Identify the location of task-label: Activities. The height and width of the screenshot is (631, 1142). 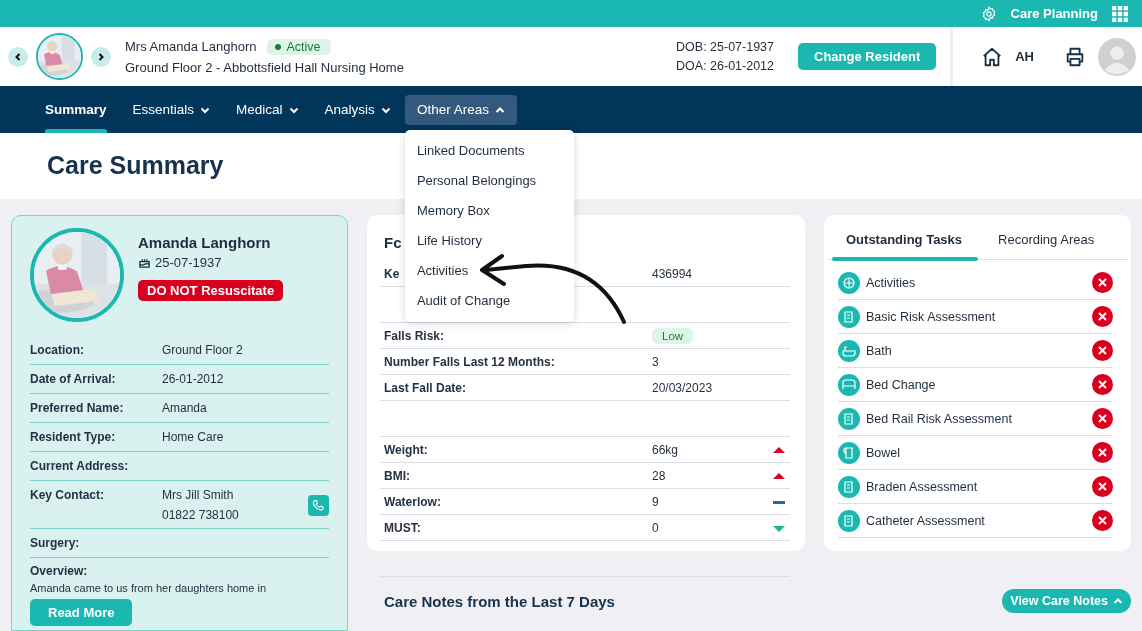
(891, 282).